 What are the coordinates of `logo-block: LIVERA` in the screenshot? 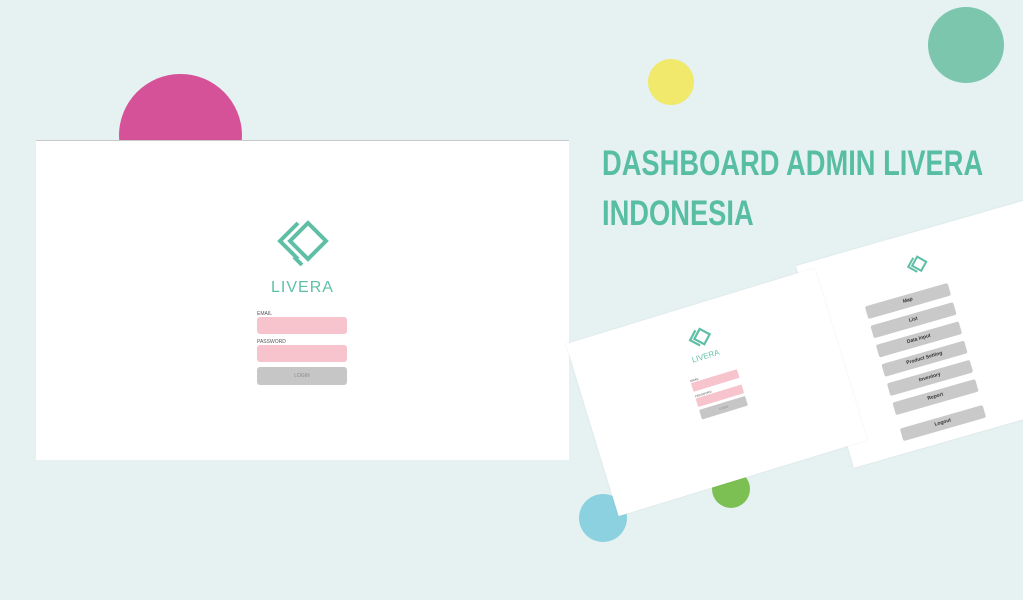 It's located at (302, 257).